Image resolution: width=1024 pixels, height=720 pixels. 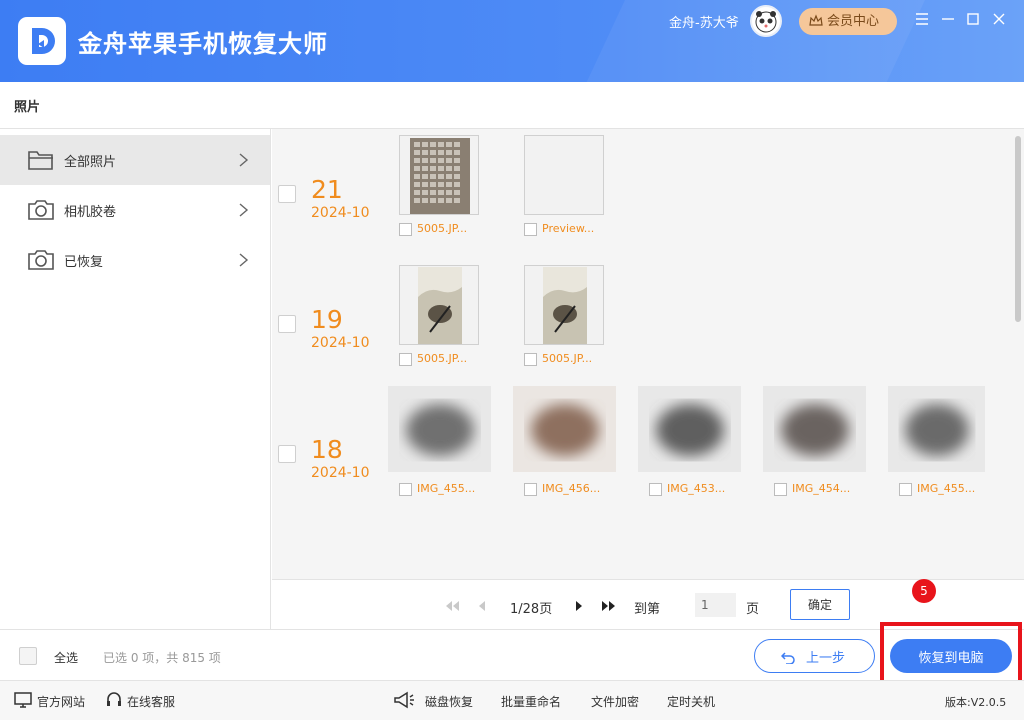 What do you see at coordinates (404, 700) in the screenshot?
I see `megaphone-icon` at bounding box center [404, 700].